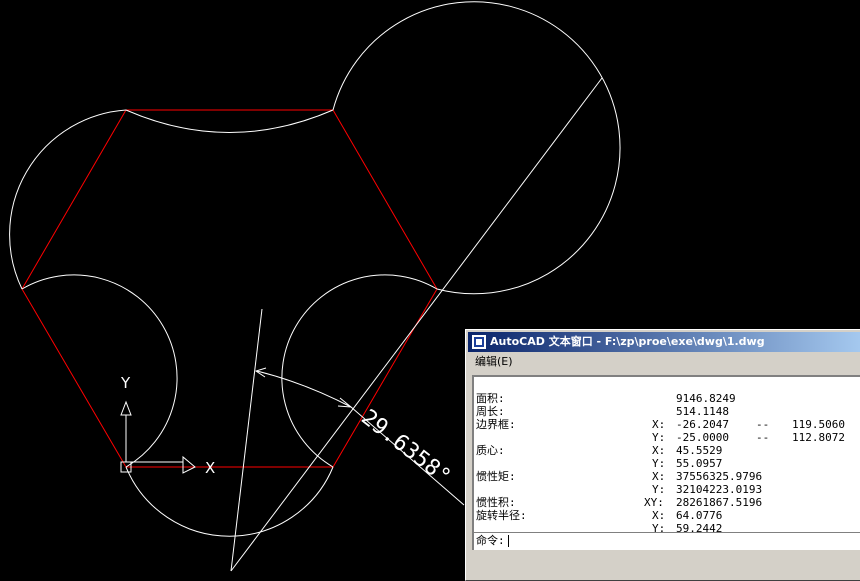 The image size is (860, 581). Describe the element at coordinates (707, 489) in the screenshot. I see `output-row: Y: 32104223.0193` at that location.